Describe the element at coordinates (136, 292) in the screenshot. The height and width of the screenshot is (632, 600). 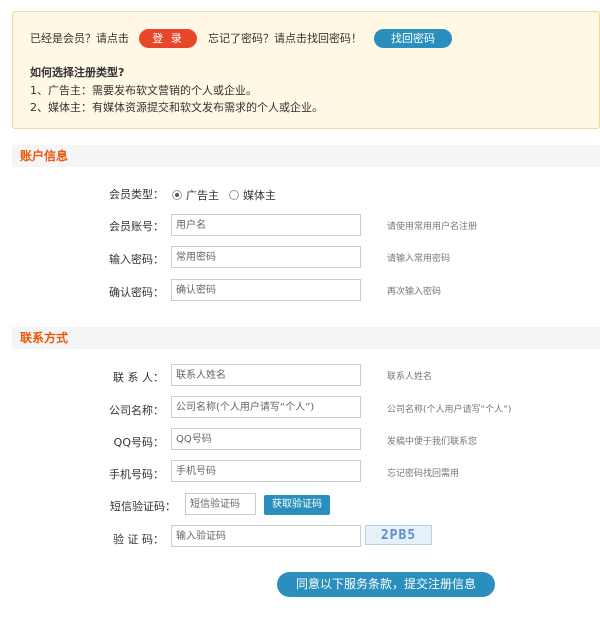
I see `confirm-password-label: 确认密码：` at that location.